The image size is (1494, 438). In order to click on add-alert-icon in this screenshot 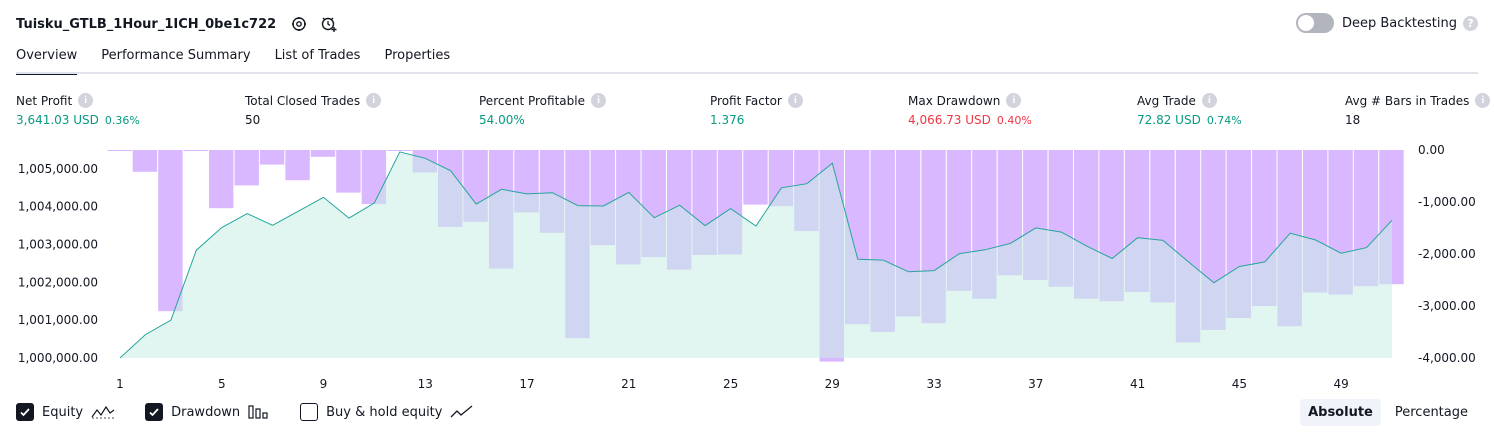, I will do `click(329, 24)`.